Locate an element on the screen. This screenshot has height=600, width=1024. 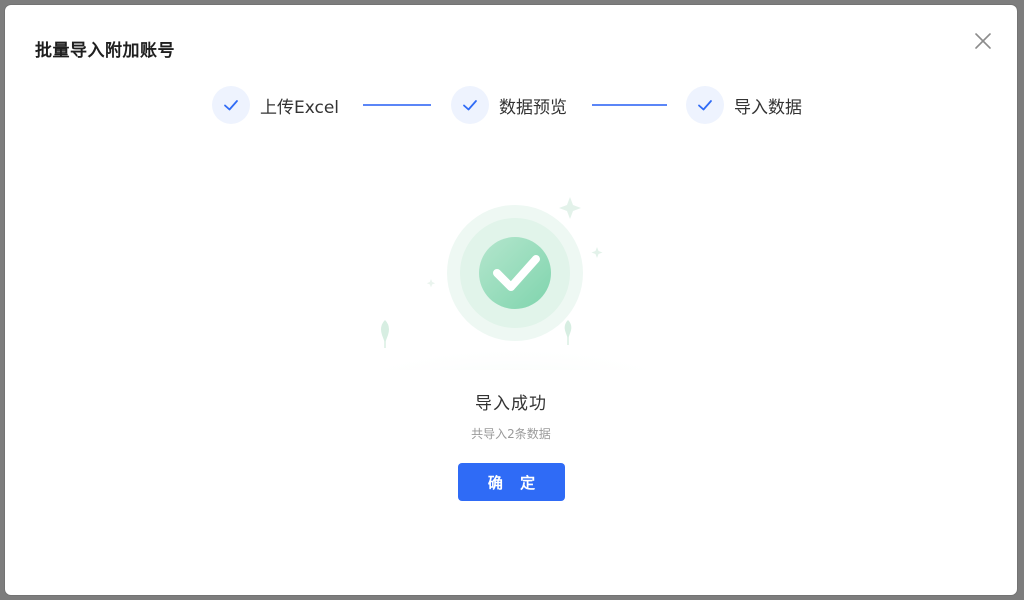
step-data-preview: 数据预览 is located at coordinates (509, 105).